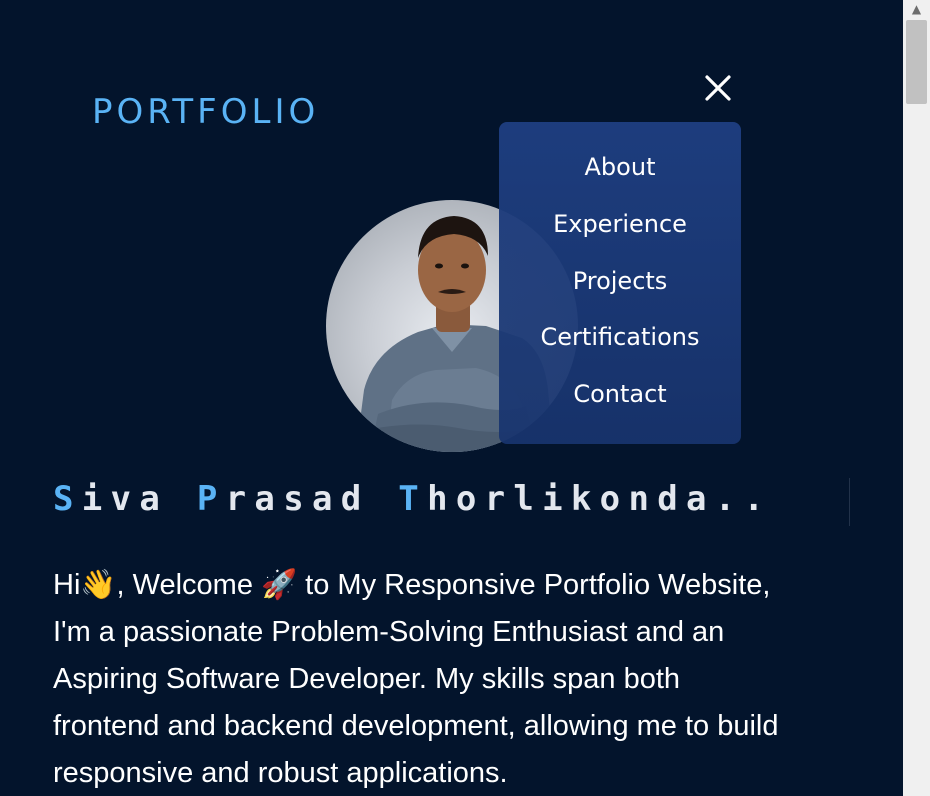 This screenshot has width=930, height=796. I want to click on typing-caret, so click(849, 502).